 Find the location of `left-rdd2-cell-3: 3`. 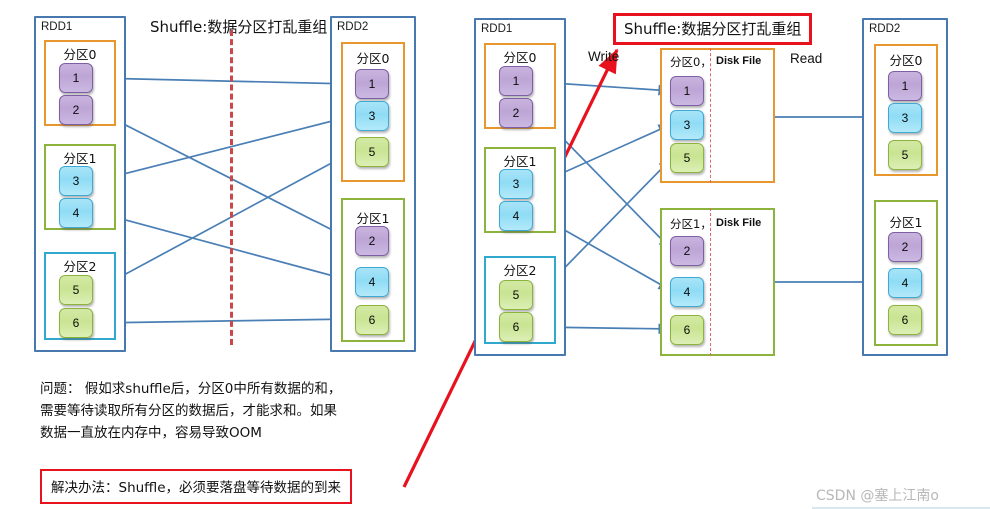

left-rdd2-cell-3: 3 is located at coordinates (372, 116).